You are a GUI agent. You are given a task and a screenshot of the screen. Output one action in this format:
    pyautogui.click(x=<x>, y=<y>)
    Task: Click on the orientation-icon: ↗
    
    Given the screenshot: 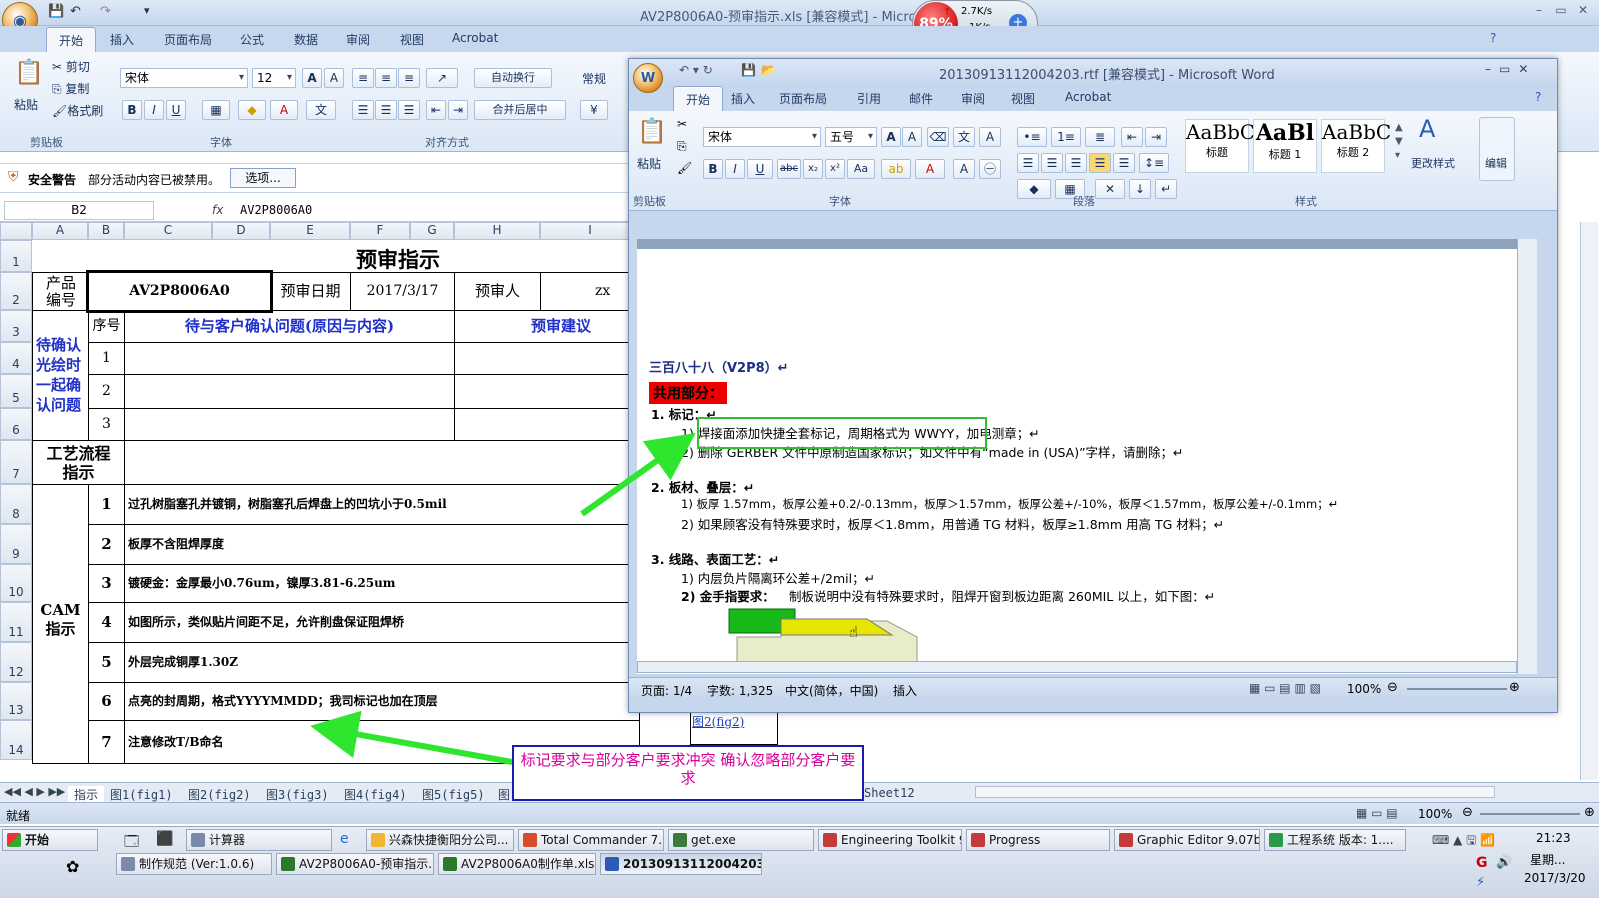 What is the action you would take?
    pyautogui.click(x=442, y=78)
    